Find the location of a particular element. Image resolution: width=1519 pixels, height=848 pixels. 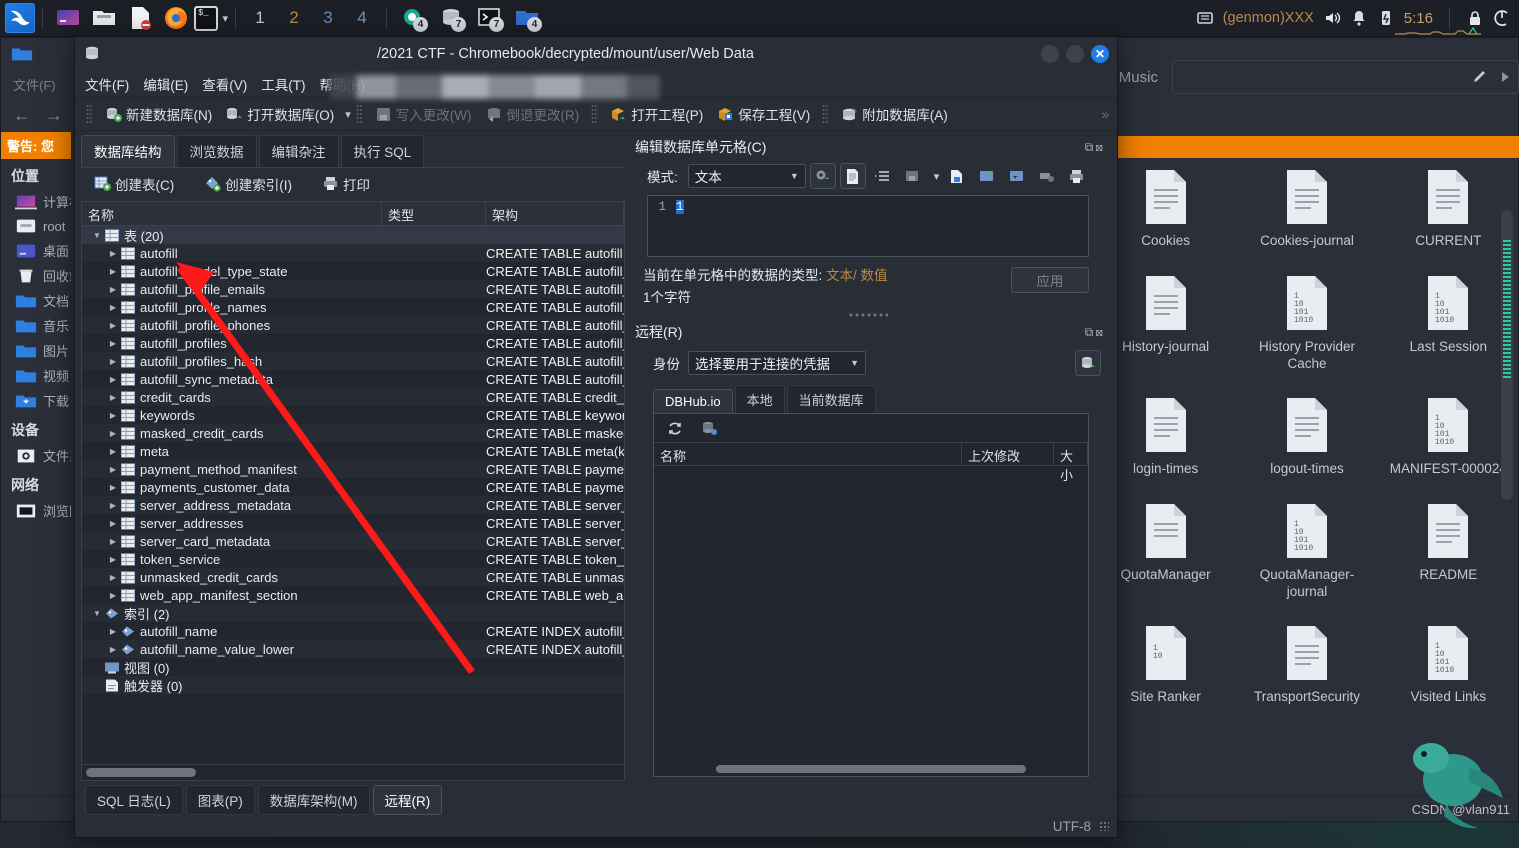

tree-row: ▶ credit_cards CREATE TABLE credit_car is located at coordinates (353, 397).